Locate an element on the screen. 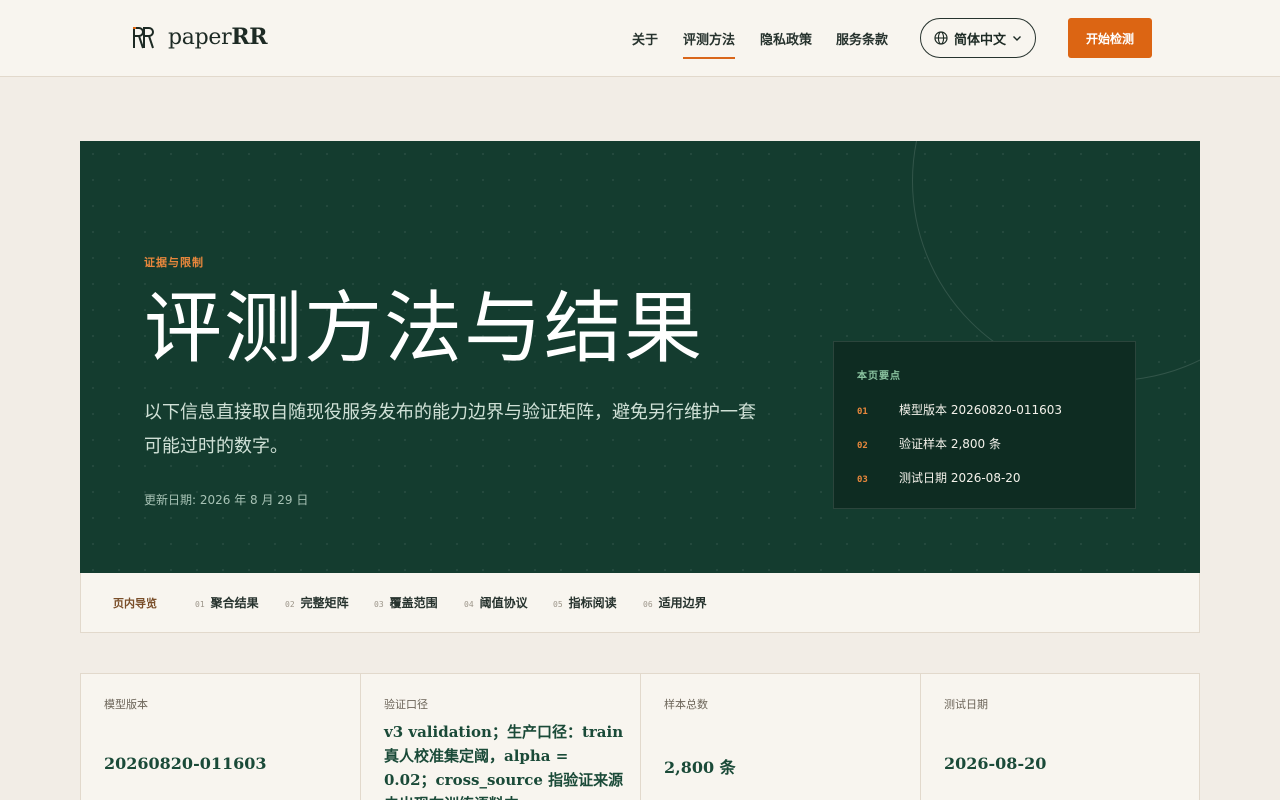  highlight-number: 03 is located at coordinates (862, 480).